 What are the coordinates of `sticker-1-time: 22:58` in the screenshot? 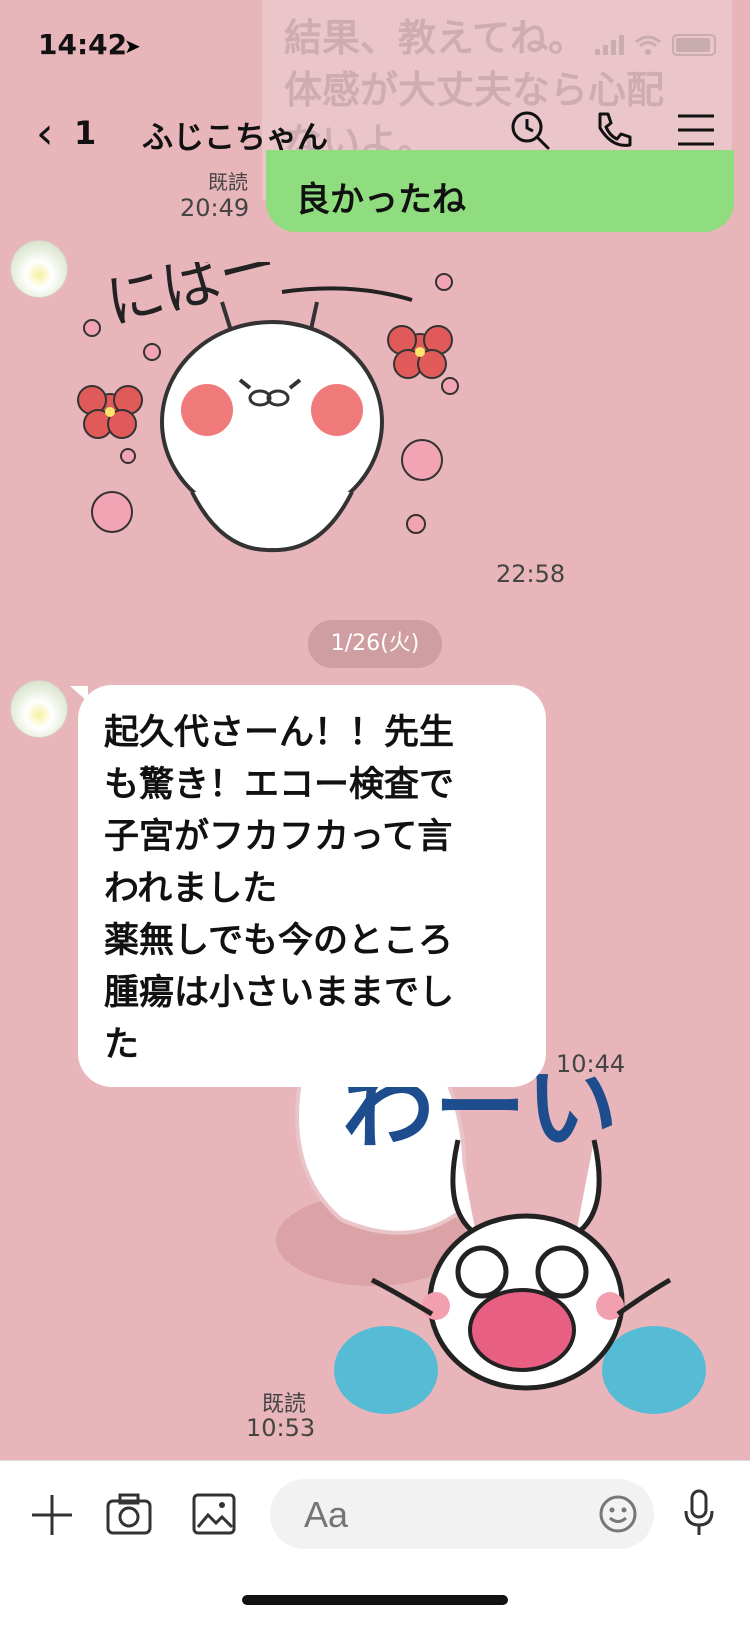 It's located at (531, 574).